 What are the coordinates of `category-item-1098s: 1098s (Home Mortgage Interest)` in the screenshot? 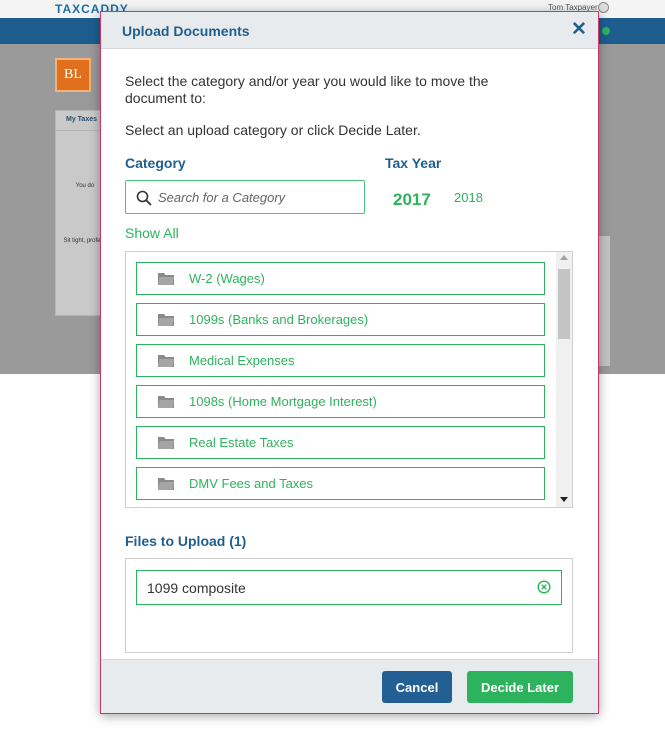 It's located at (340, 401).